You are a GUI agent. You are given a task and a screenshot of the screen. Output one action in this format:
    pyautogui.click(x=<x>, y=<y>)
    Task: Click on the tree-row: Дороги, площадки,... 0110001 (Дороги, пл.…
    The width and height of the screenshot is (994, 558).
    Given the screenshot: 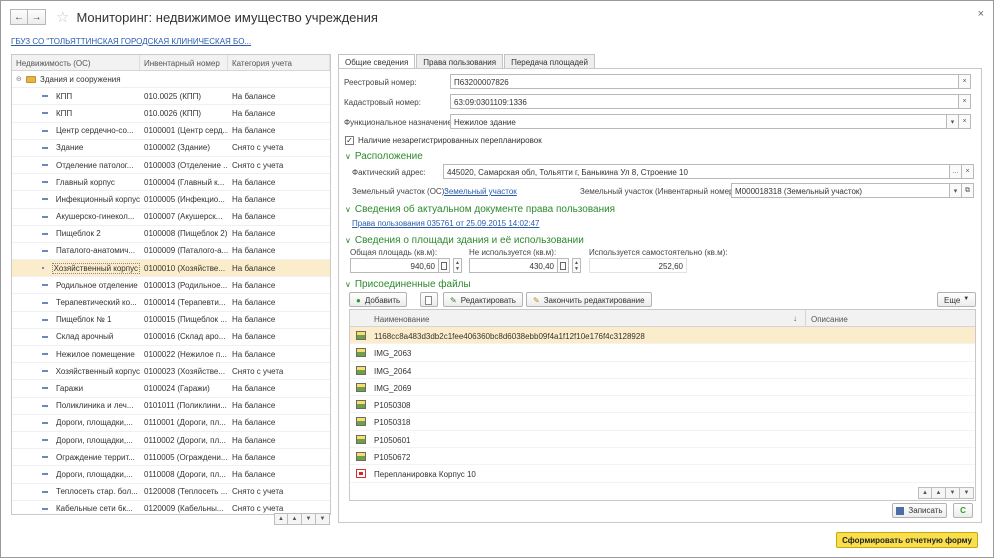 What is the action you would take?
    pyautogui.click(x=171, y=423)
    